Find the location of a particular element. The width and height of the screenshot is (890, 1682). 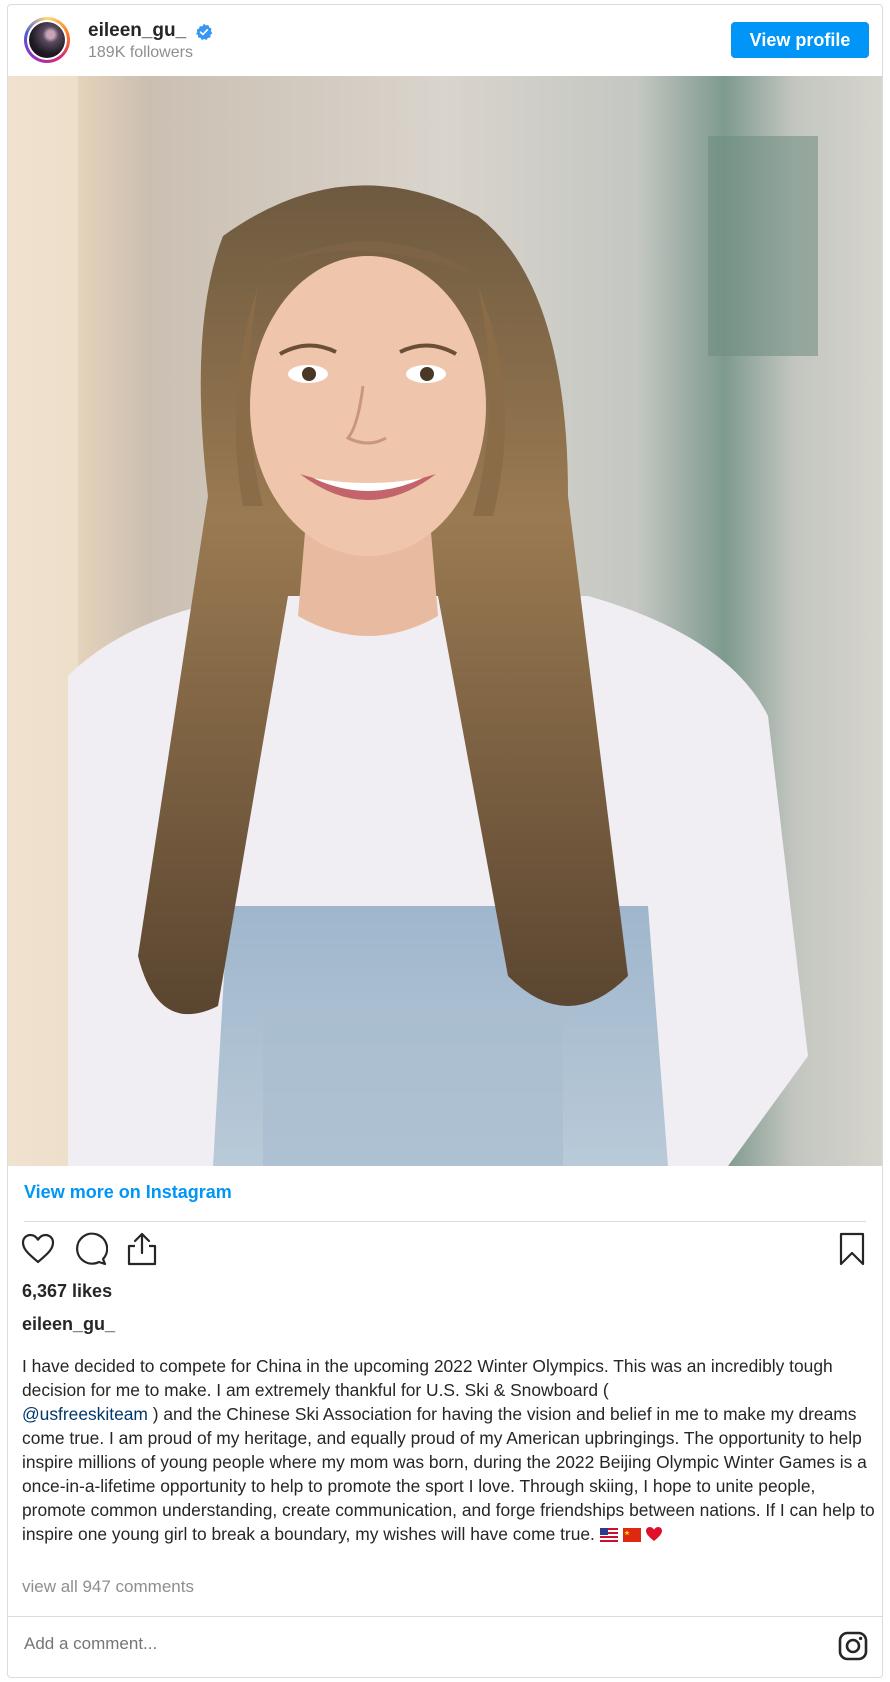

comment-icon is located at coordinates (90, 1249).